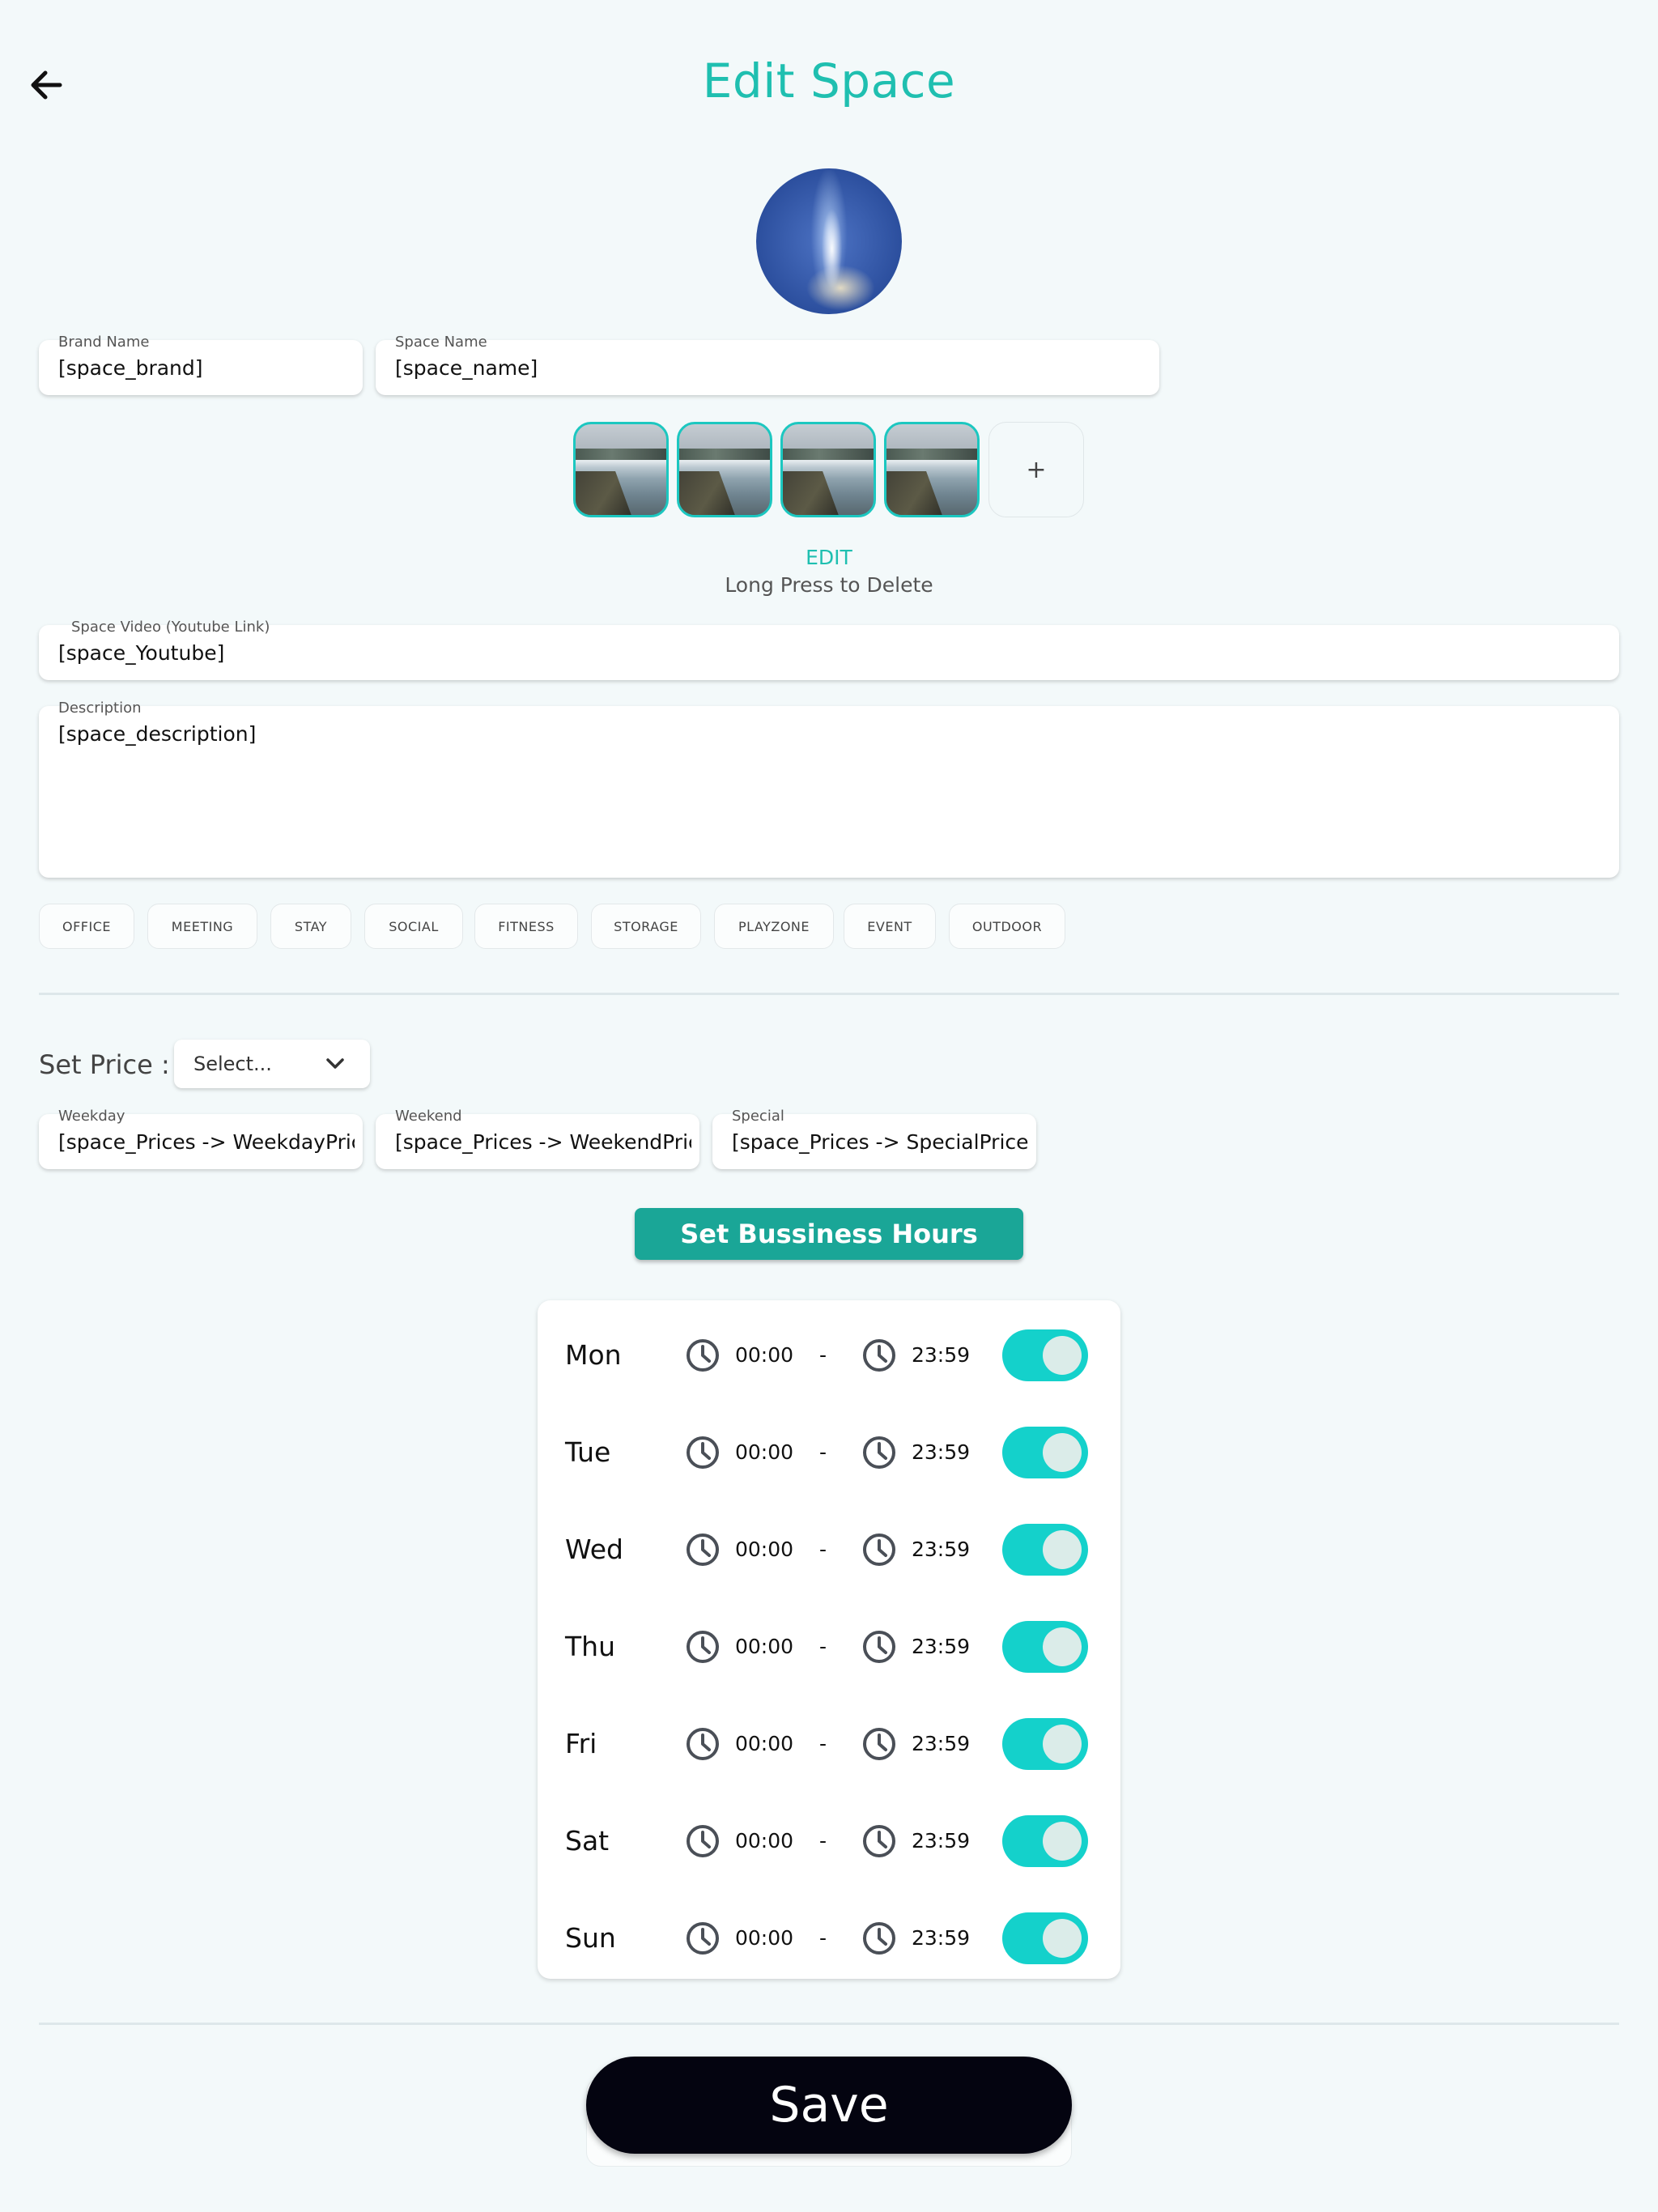 The height and width of the screenshot is (2212, 1658). Describe the element at coordinates (829, 1552) in the screenshot. I see `hours-row-wed: Wed 00:00 - 23:59` at that location.